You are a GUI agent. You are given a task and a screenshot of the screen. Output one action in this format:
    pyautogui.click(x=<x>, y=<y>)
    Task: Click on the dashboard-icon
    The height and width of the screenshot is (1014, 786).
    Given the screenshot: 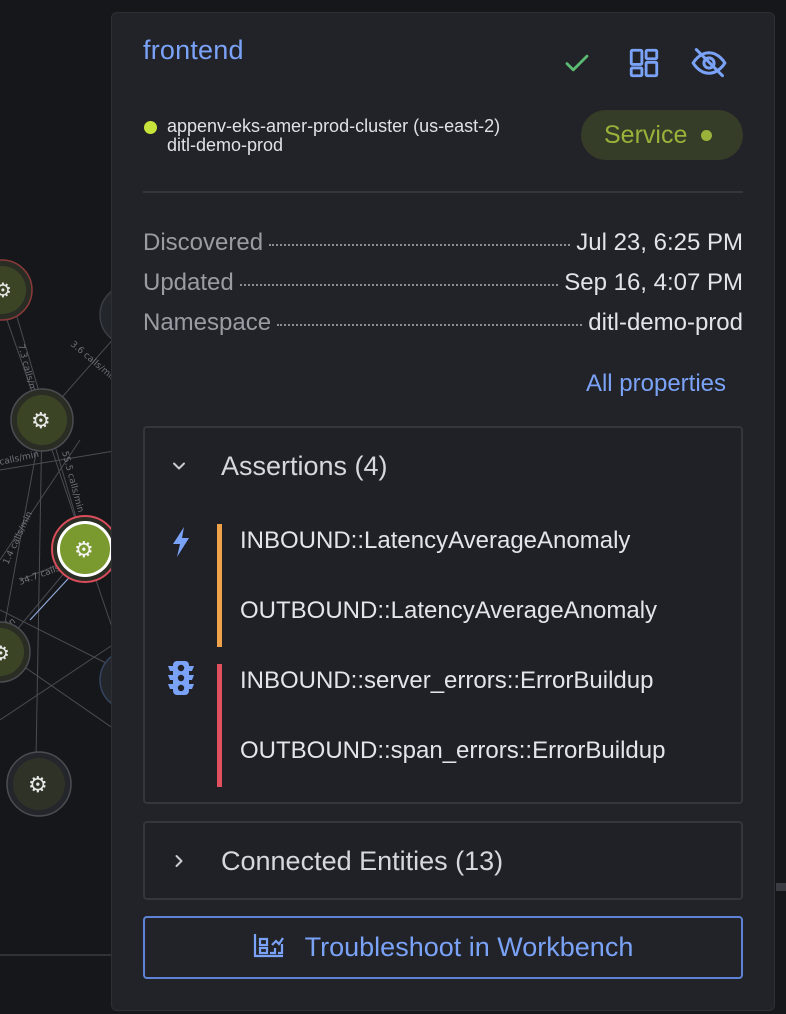 What is the action you would take?
    pyautogui.click(x=644, y=63)
    